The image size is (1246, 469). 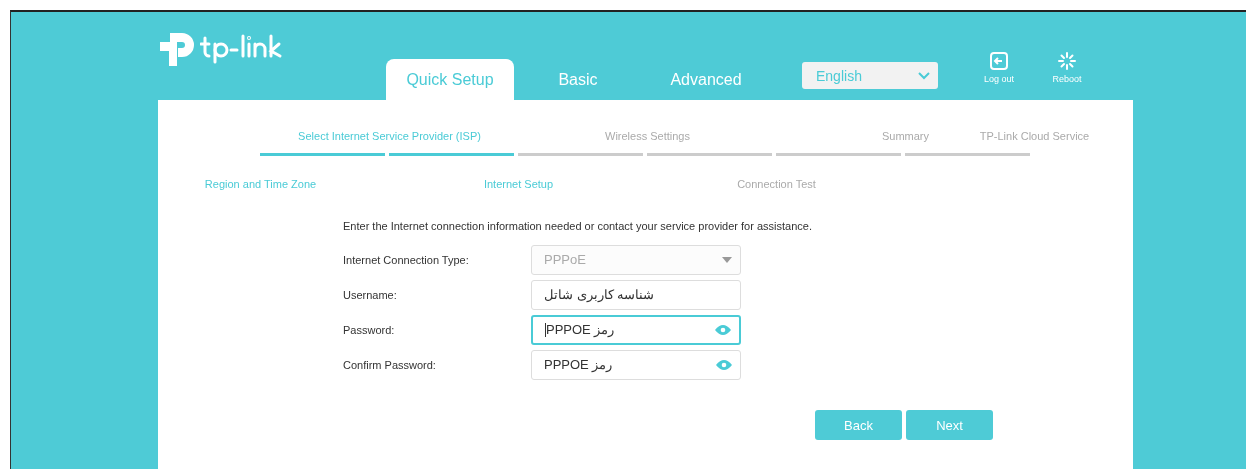 I want to click on wizard-button: Next, so click(x=949, y=425).